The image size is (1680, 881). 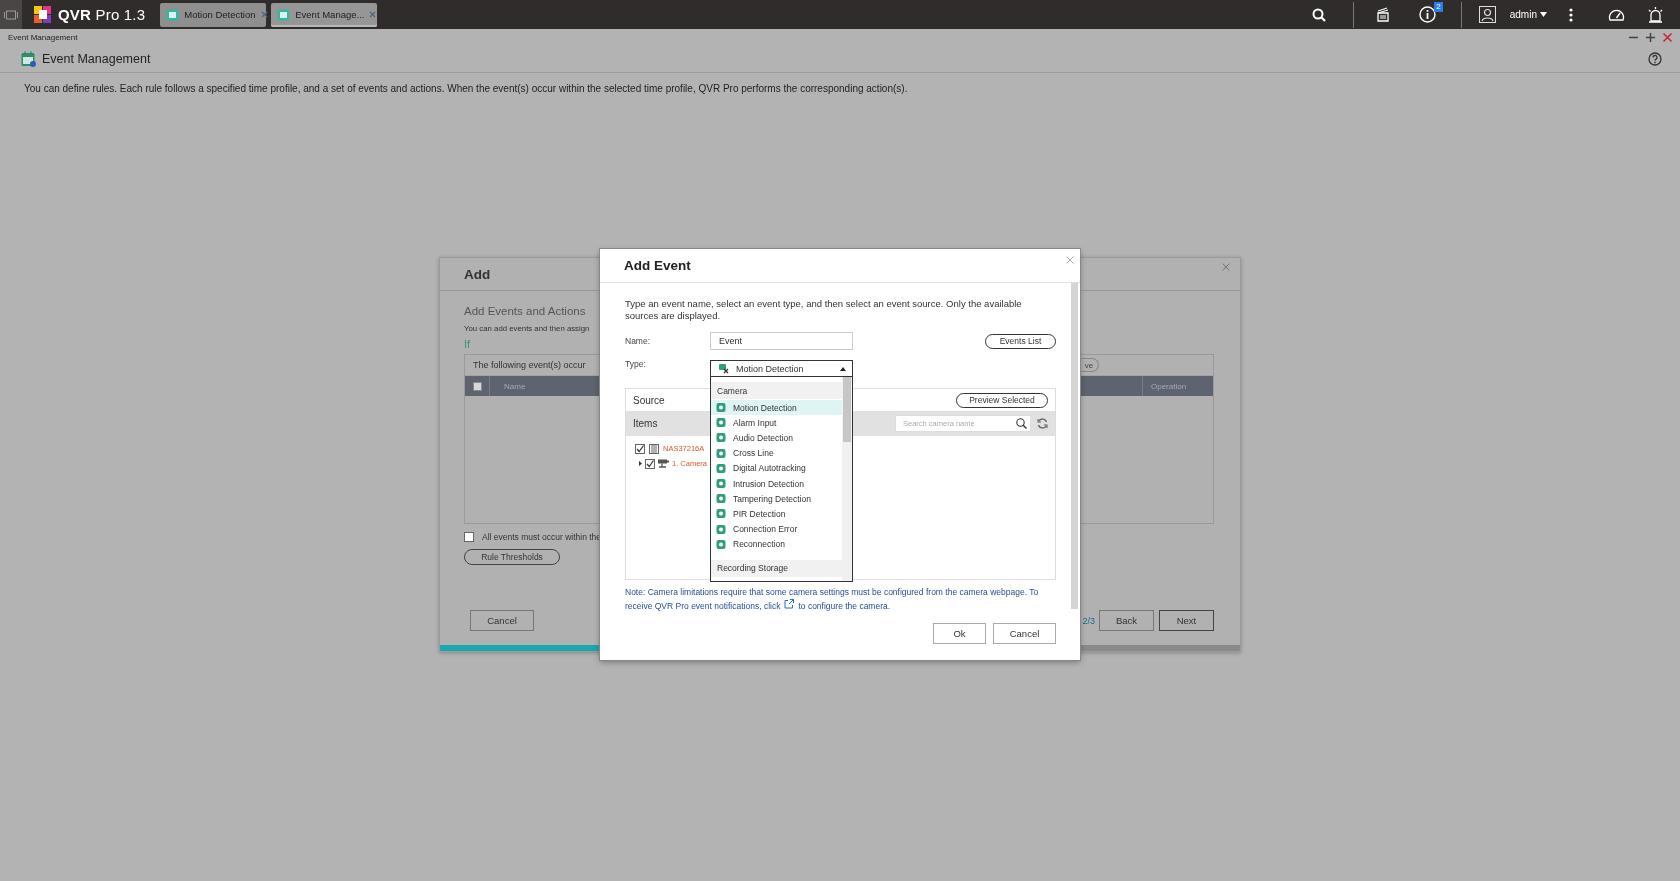 What do you see at coordinates (776, 483) in the screenshot?
I see `dropdown-option: Intrusion Detection` at bounding box center [776, 483].